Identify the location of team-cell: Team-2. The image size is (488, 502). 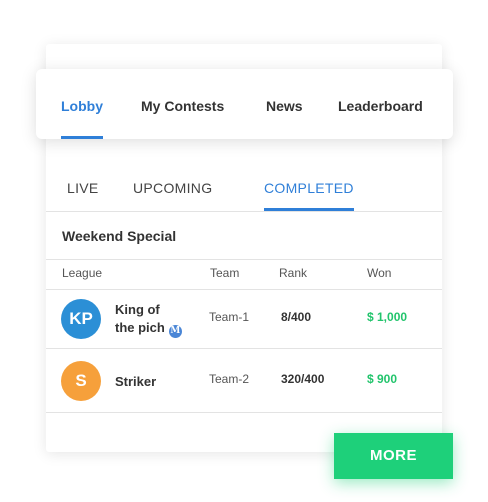
(229, 379).